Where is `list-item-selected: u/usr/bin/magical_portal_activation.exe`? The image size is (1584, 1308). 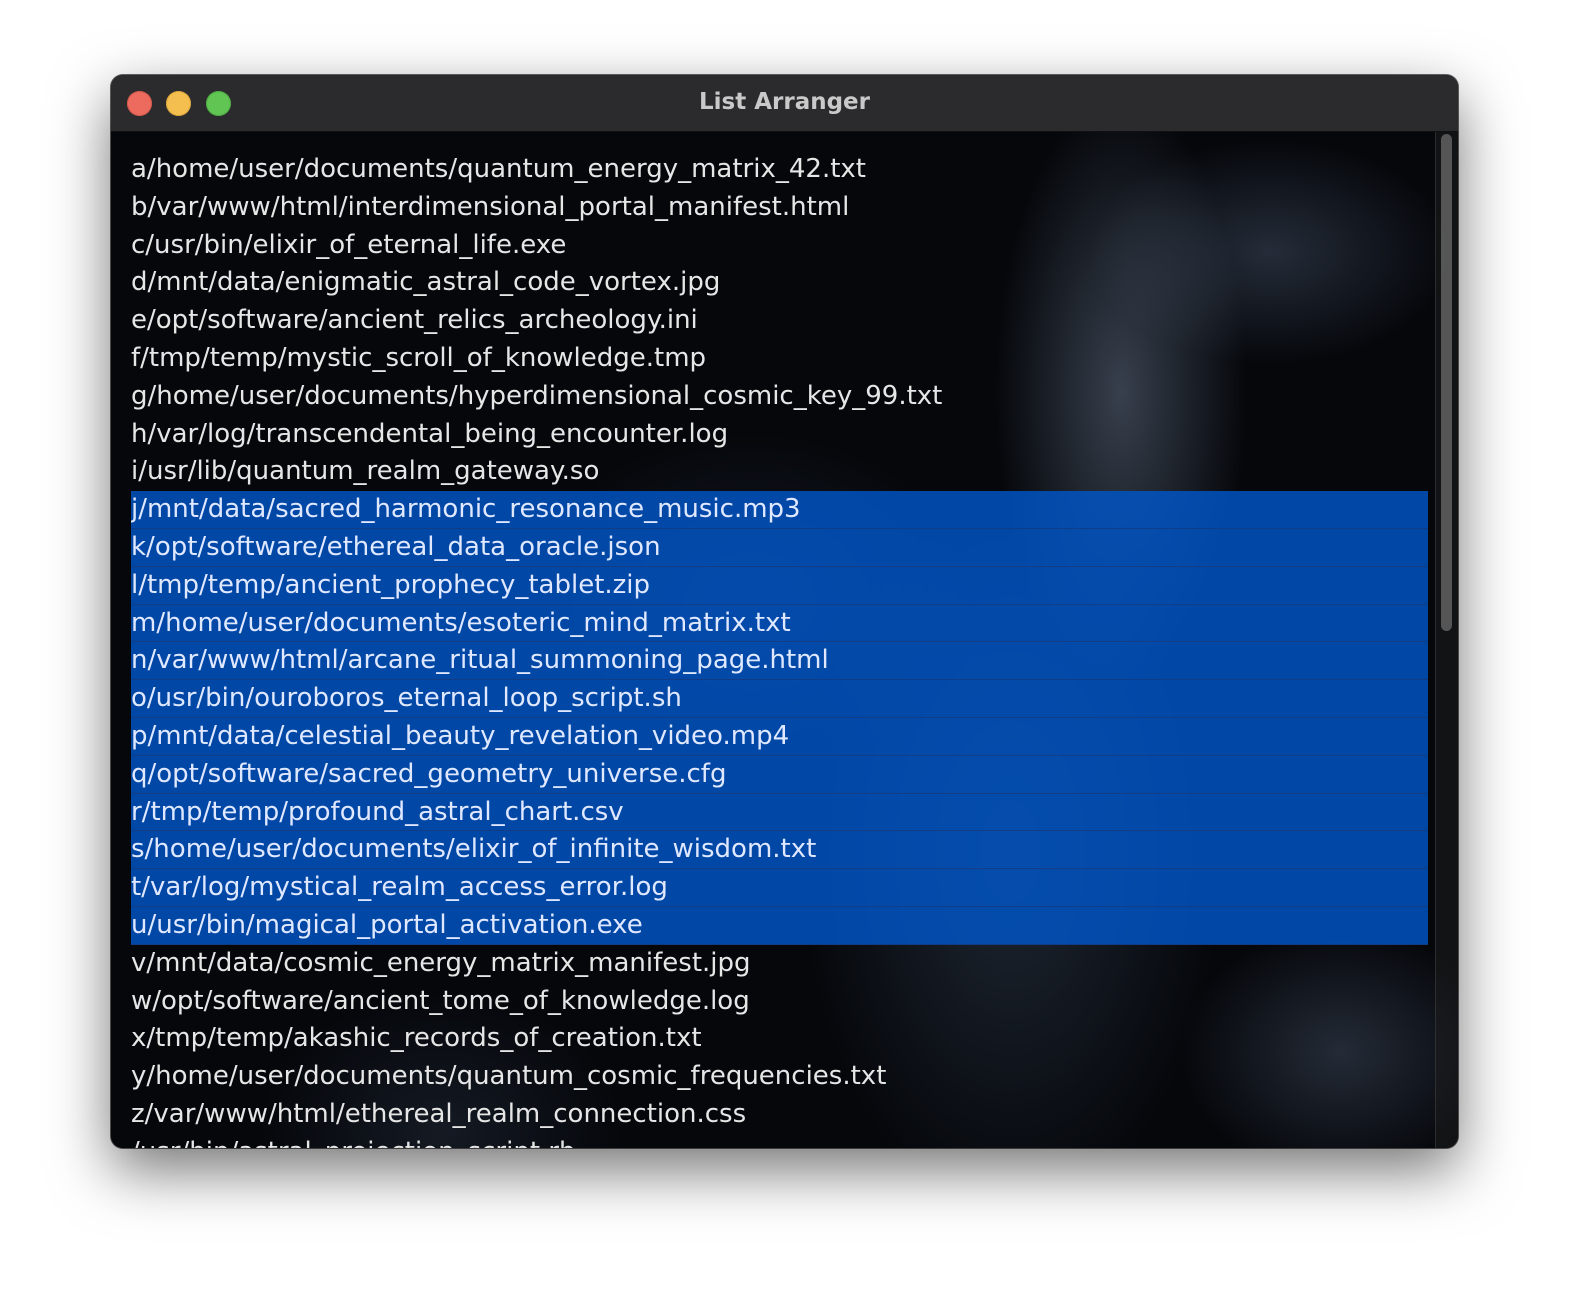
list-item-selected: u/usr/bin/magical_portal_activation.exe is located at coordinates (779, 925).